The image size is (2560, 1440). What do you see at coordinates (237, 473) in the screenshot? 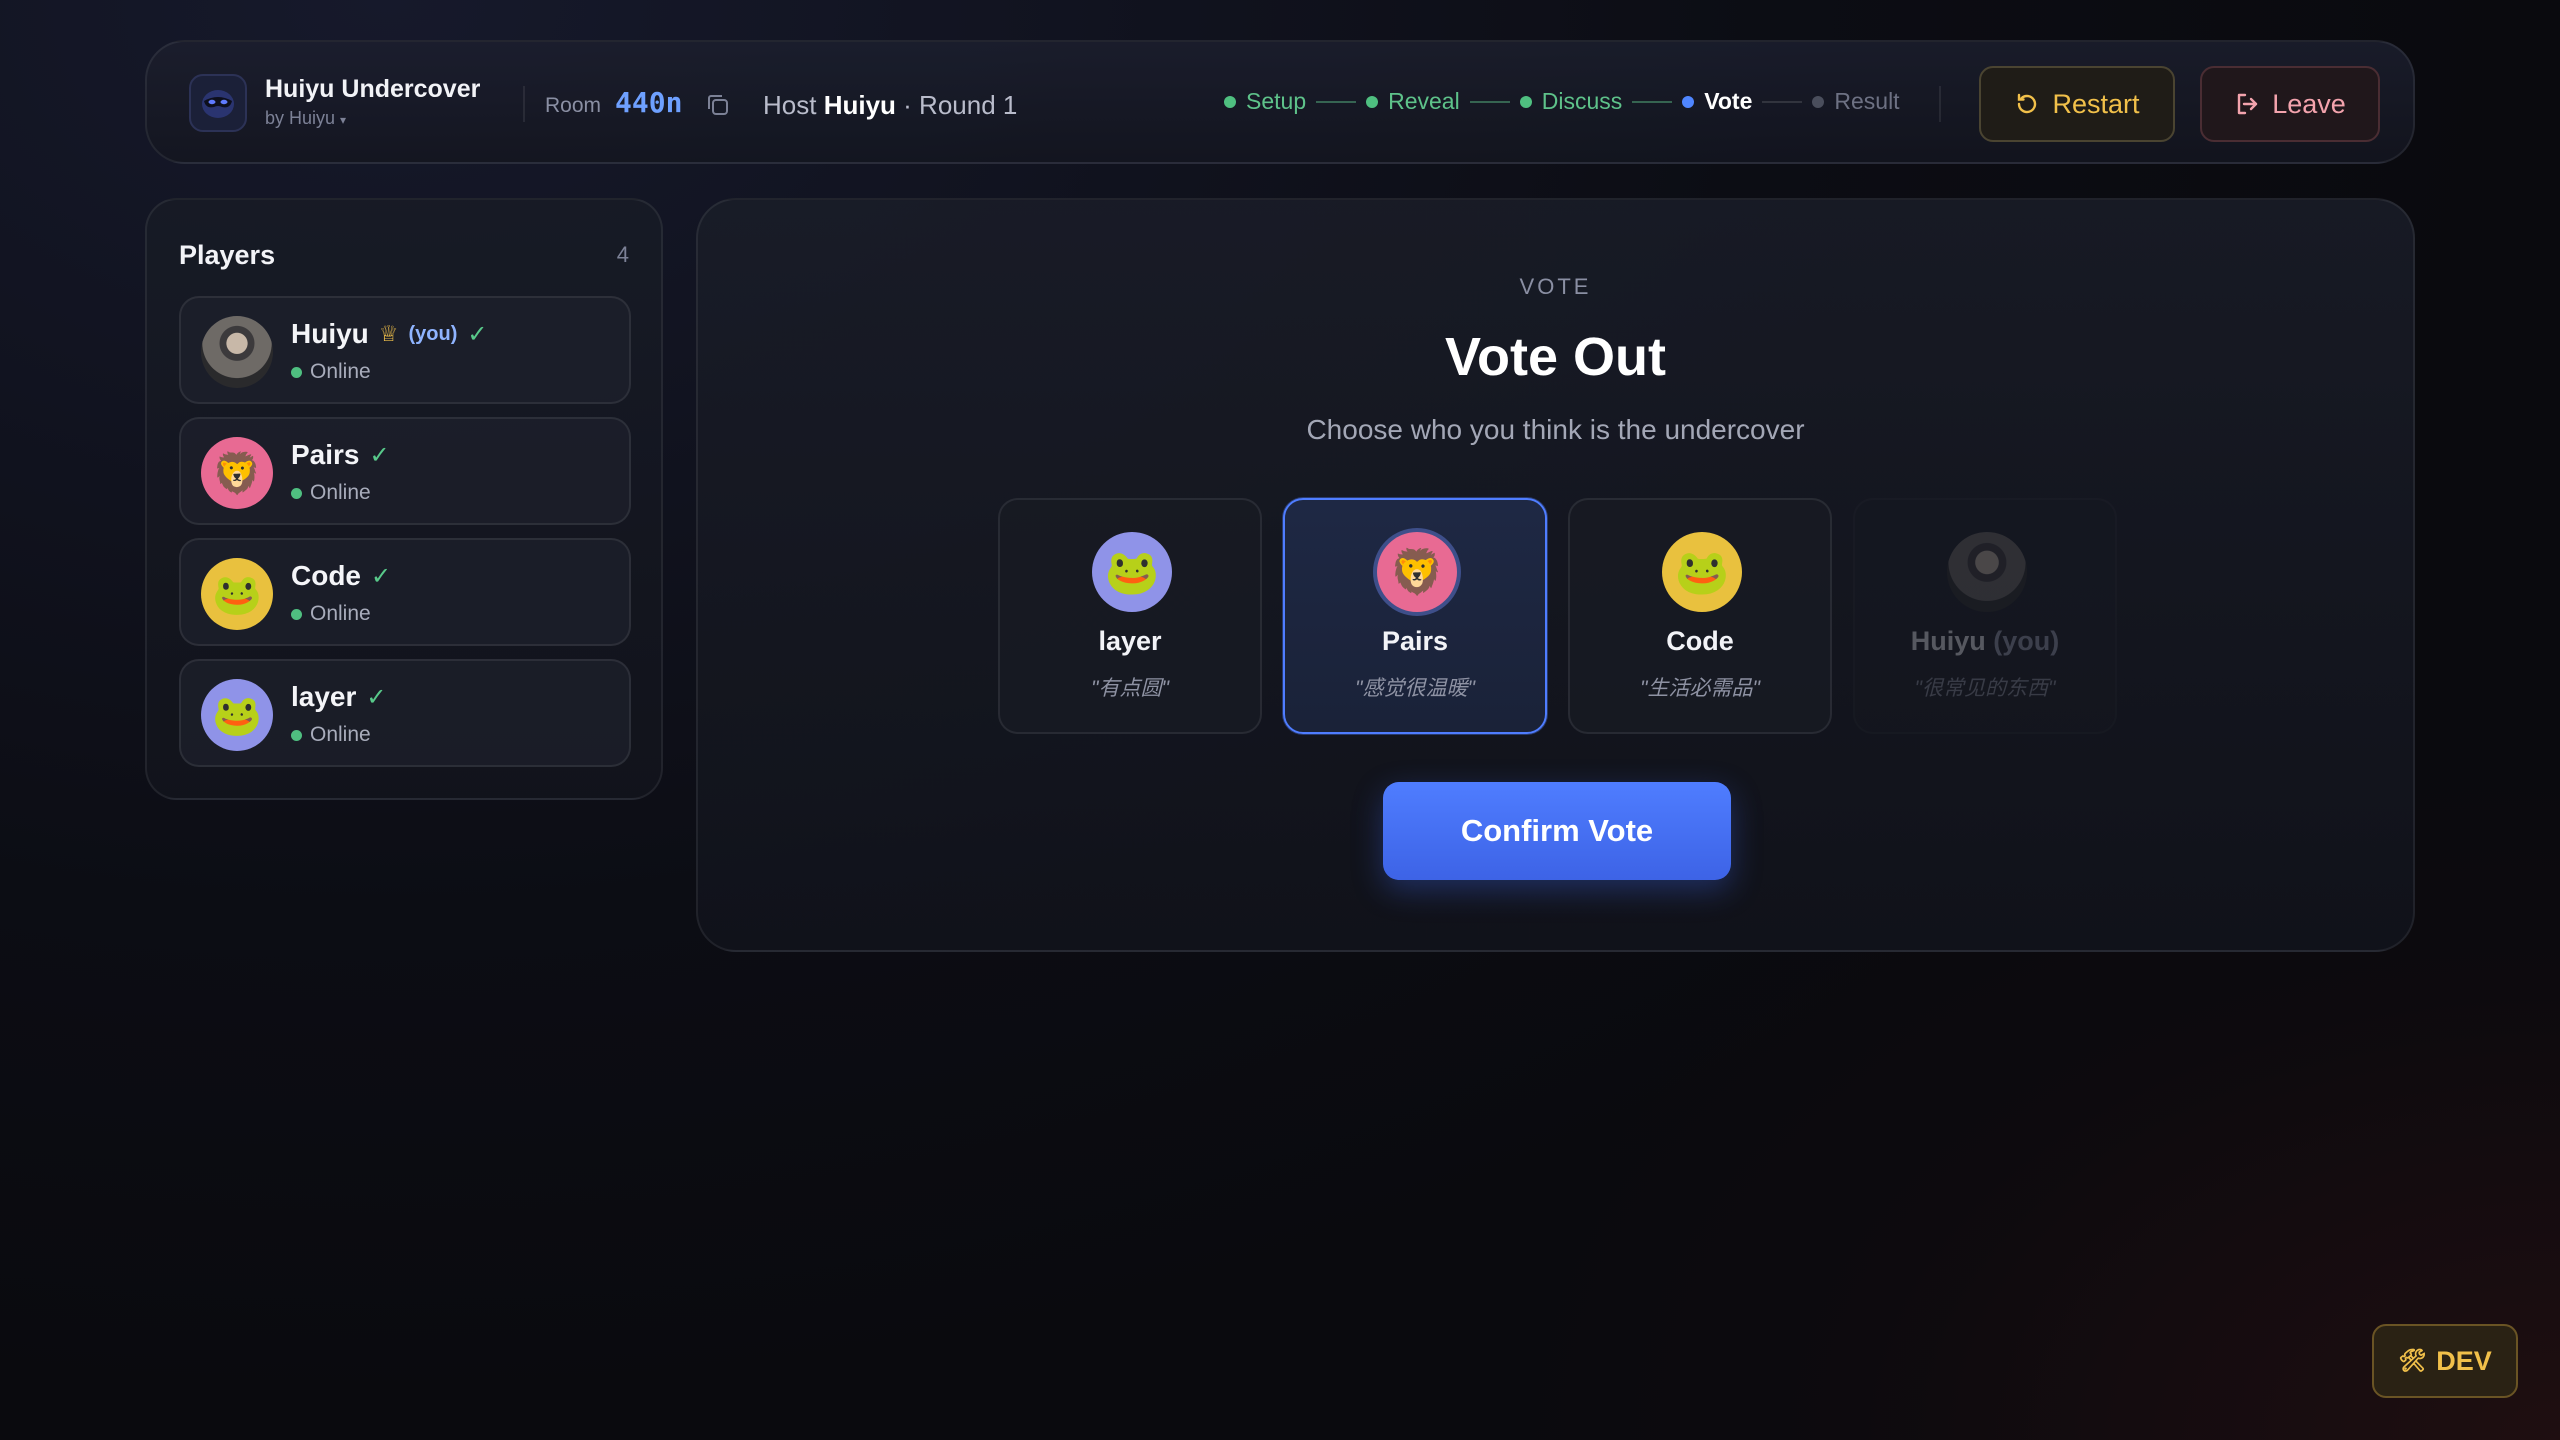
I see `lion-avatar-icon: 🦁` at bounding box center [237, 473].